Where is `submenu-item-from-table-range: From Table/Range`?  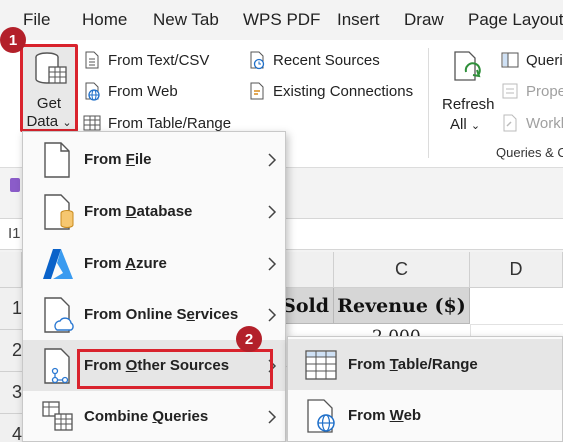 submenu-item-from-table-range: From Table/Range is located at coordinates (425, 364).